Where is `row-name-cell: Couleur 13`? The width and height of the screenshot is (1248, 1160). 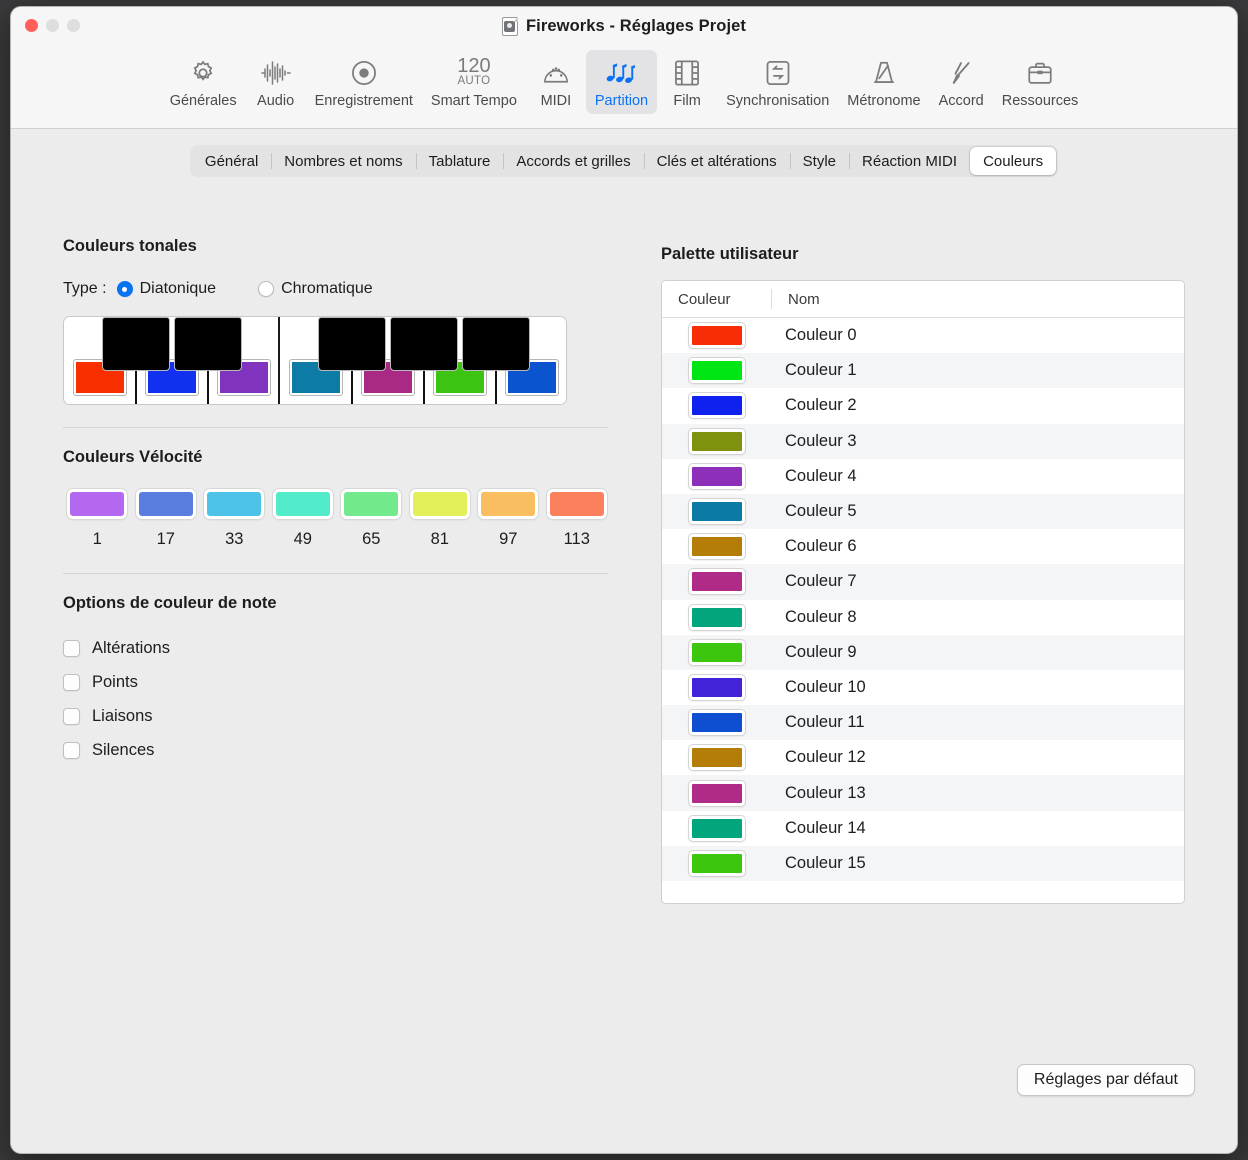 row-name-cell: Couleur 13 is located at coordinates (819, 793).